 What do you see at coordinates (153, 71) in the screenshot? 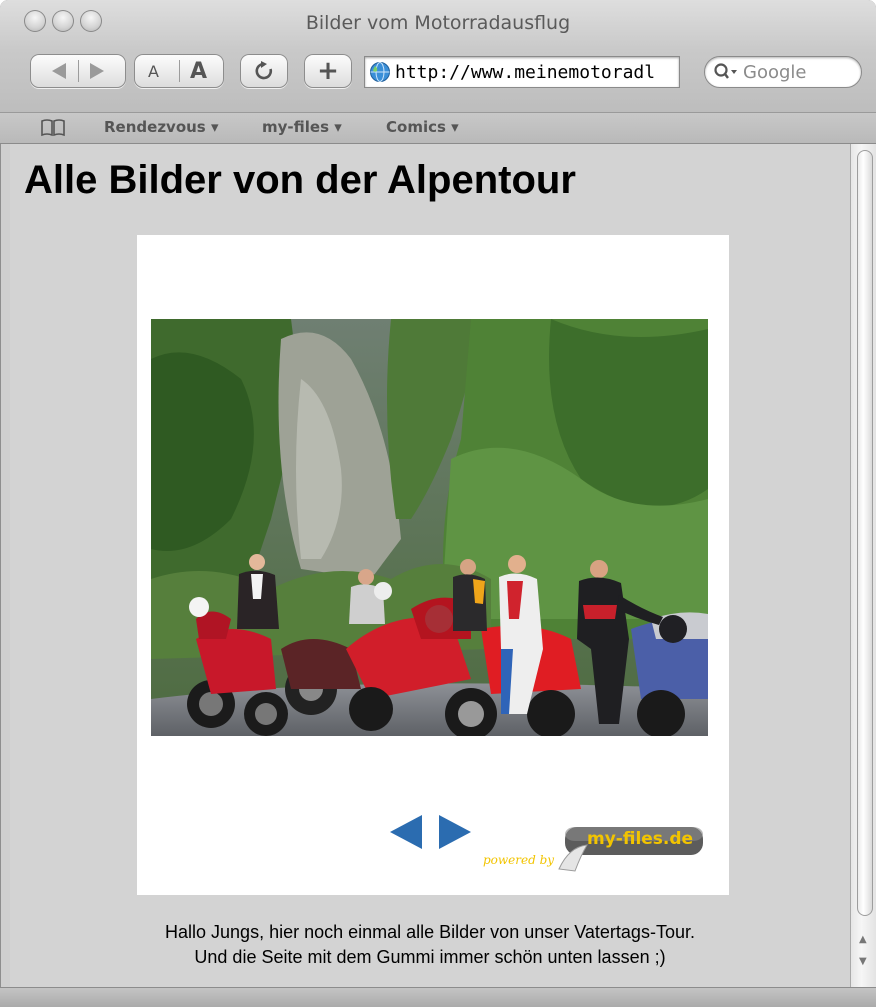
I see `text-smaller-button: A` at bounding box center [153, 71].